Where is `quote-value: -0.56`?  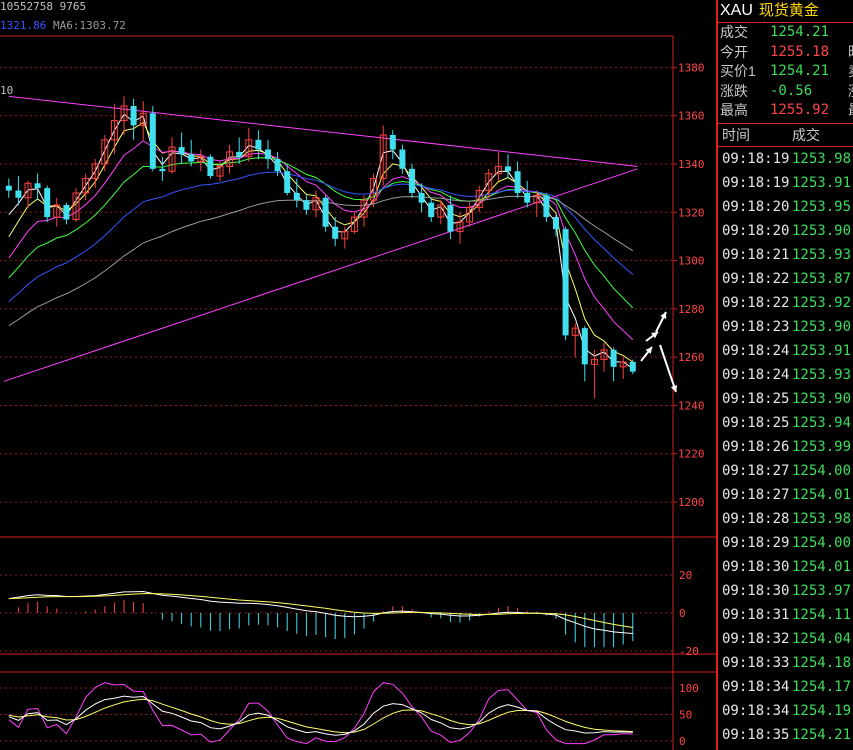 quote-value: -0.56 is located at coordinates (791, 90).